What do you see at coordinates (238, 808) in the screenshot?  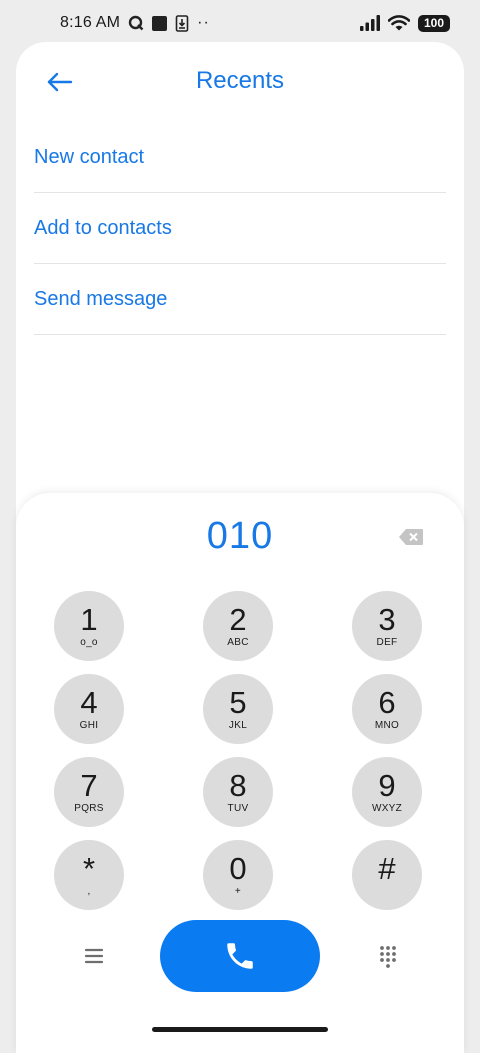 I see `key-letters: TUV` at bounding box center [238, 808].